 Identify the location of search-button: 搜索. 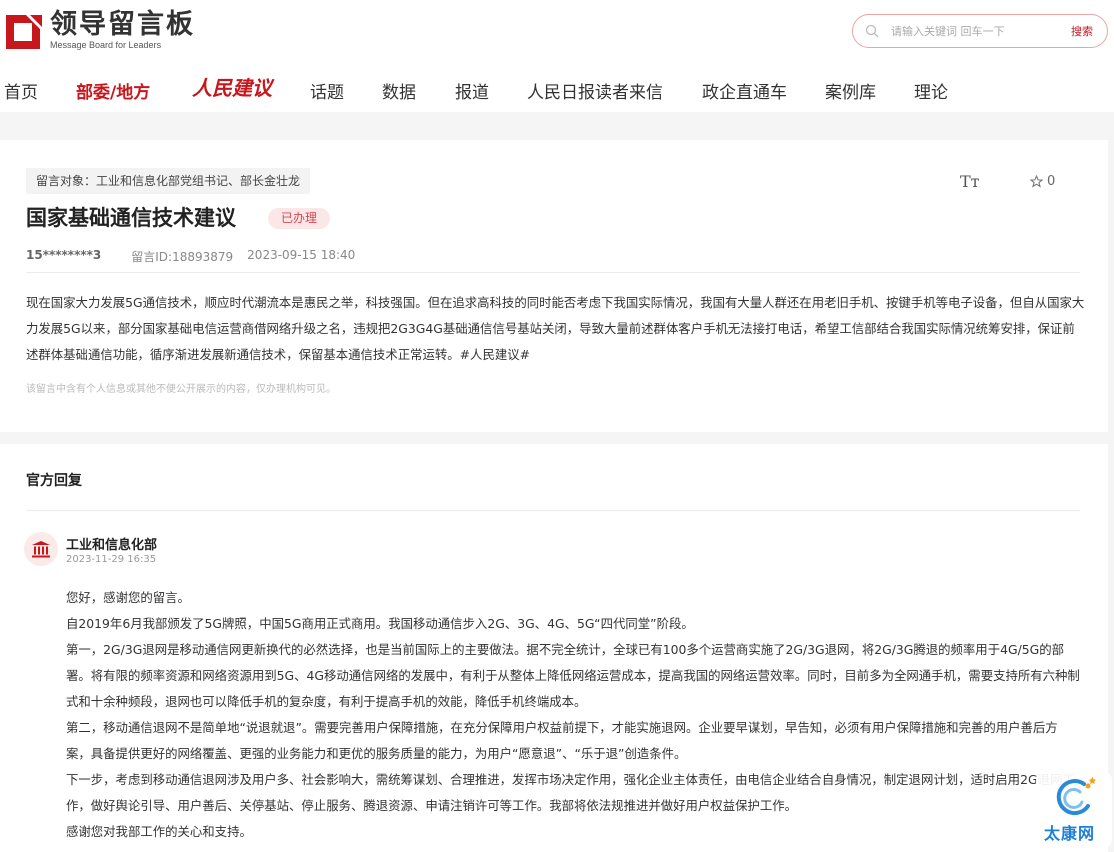
(1082, 31).